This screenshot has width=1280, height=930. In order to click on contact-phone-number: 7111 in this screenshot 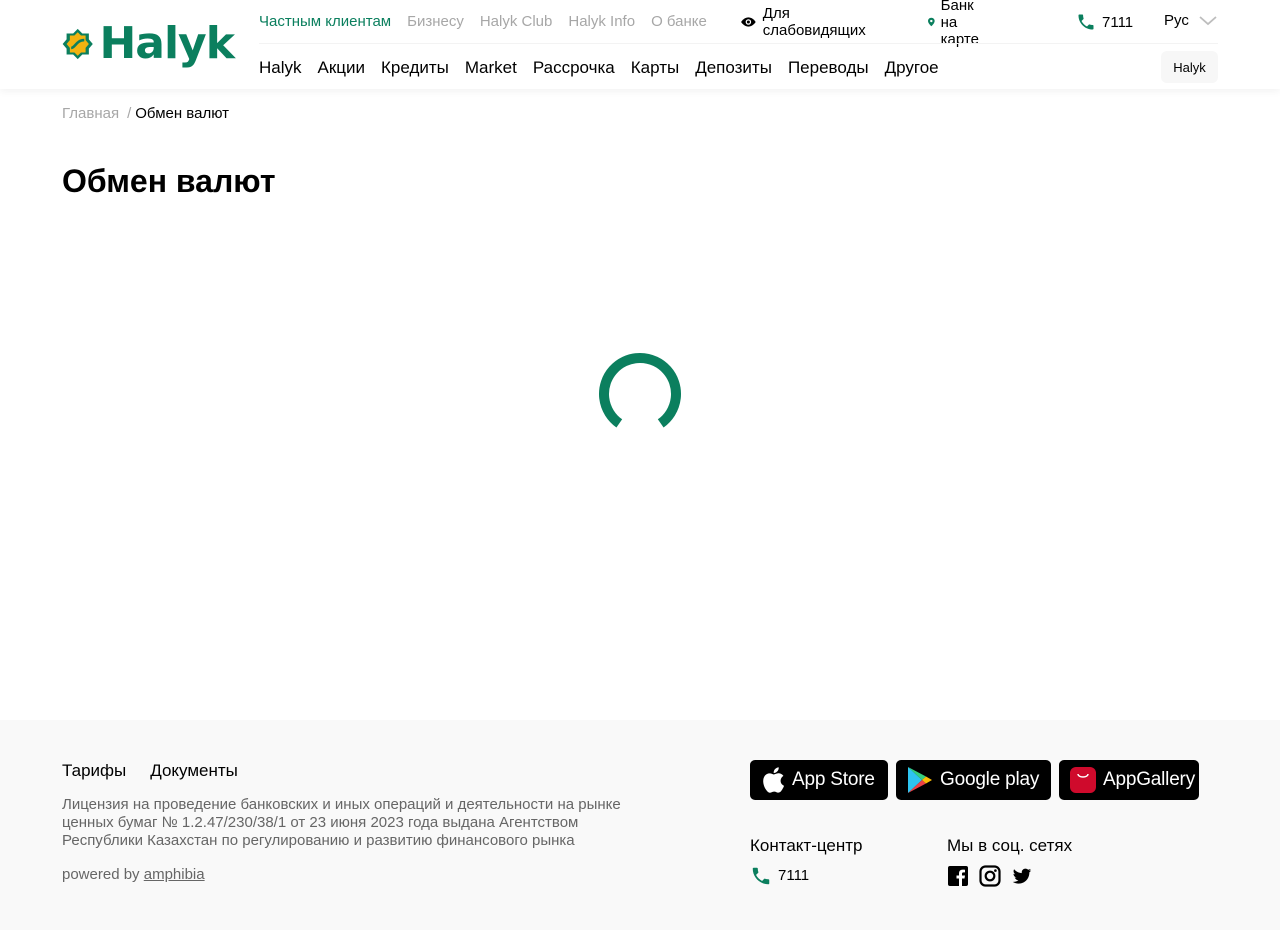, I will do `click(794, 875)`.